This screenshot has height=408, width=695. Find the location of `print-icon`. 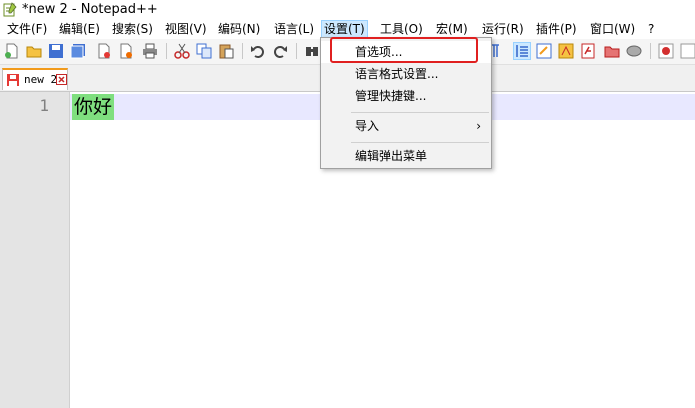

print-icon is located at coordinates (150, 51).